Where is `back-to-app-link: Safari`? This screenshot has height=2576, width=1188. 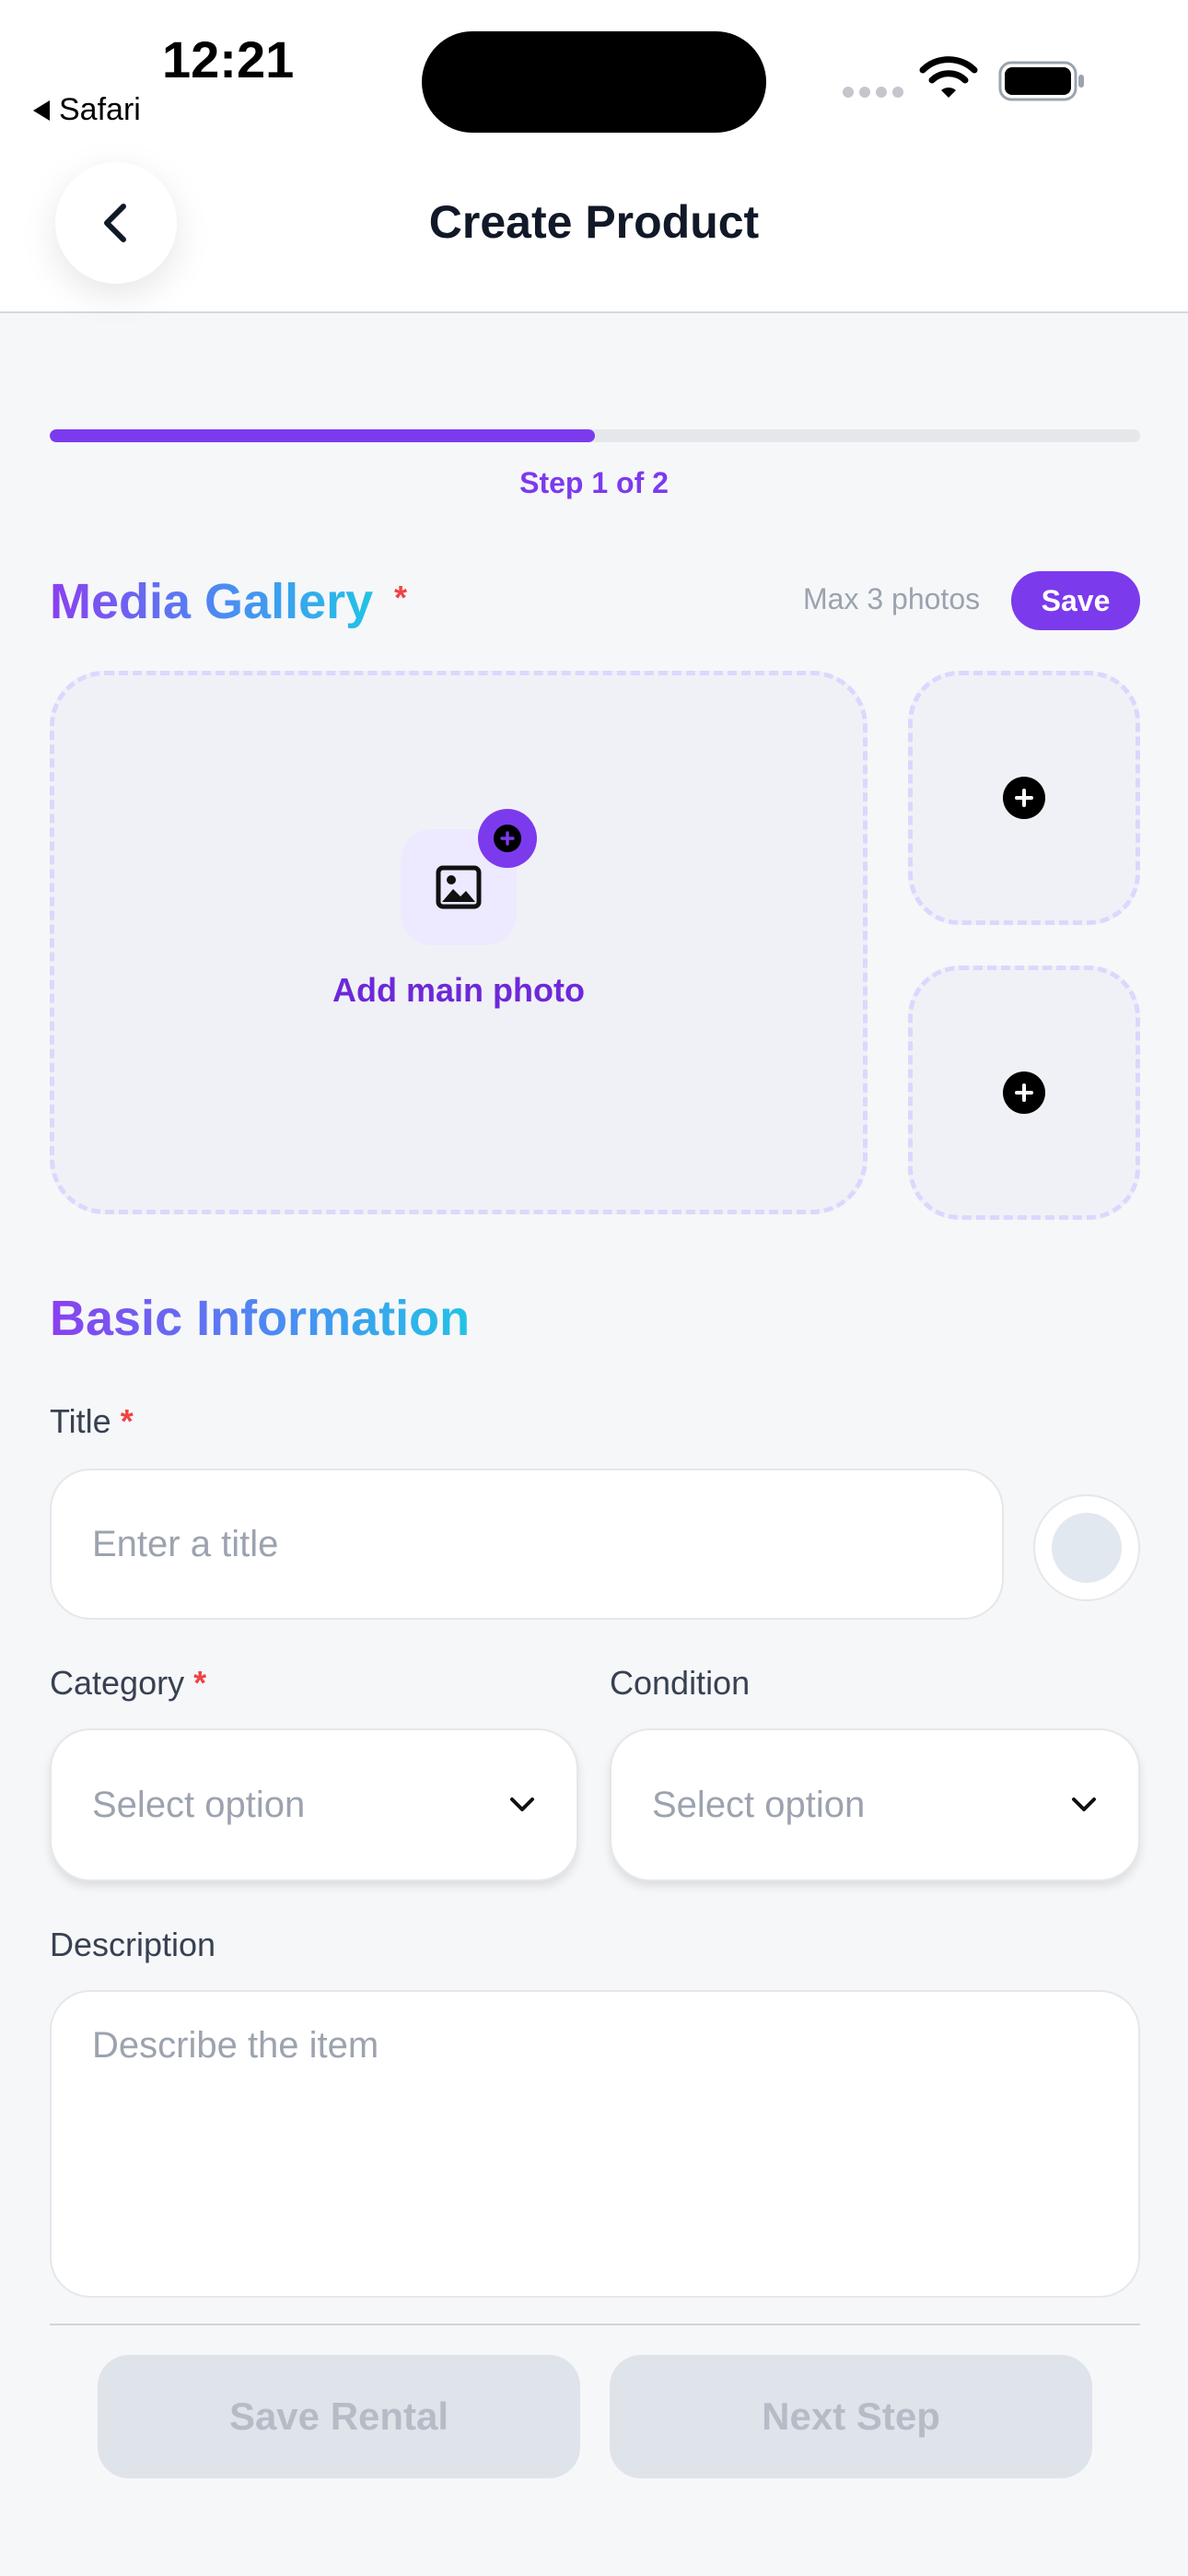
back-to-app-link: Safari is located at coordinates (87, 110).